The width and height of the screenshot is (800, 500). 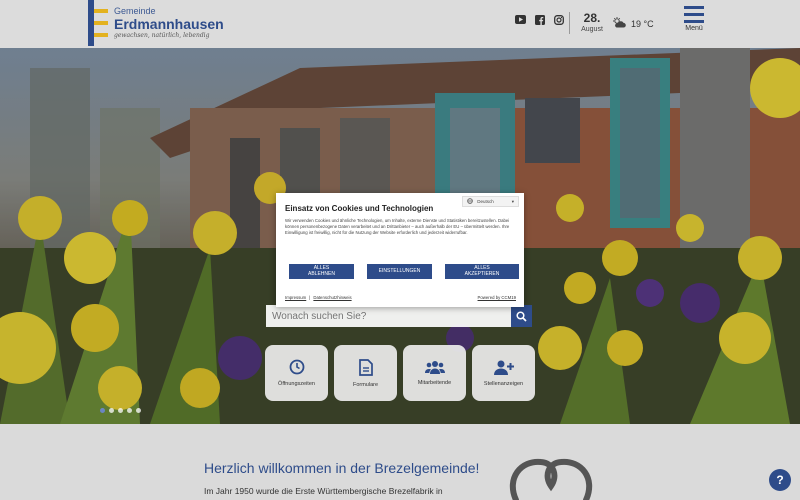 What do you see at coordinates (642, 24) in the screenshot?
I see `temperature: 19 °C` at bounding box center [642, 24].